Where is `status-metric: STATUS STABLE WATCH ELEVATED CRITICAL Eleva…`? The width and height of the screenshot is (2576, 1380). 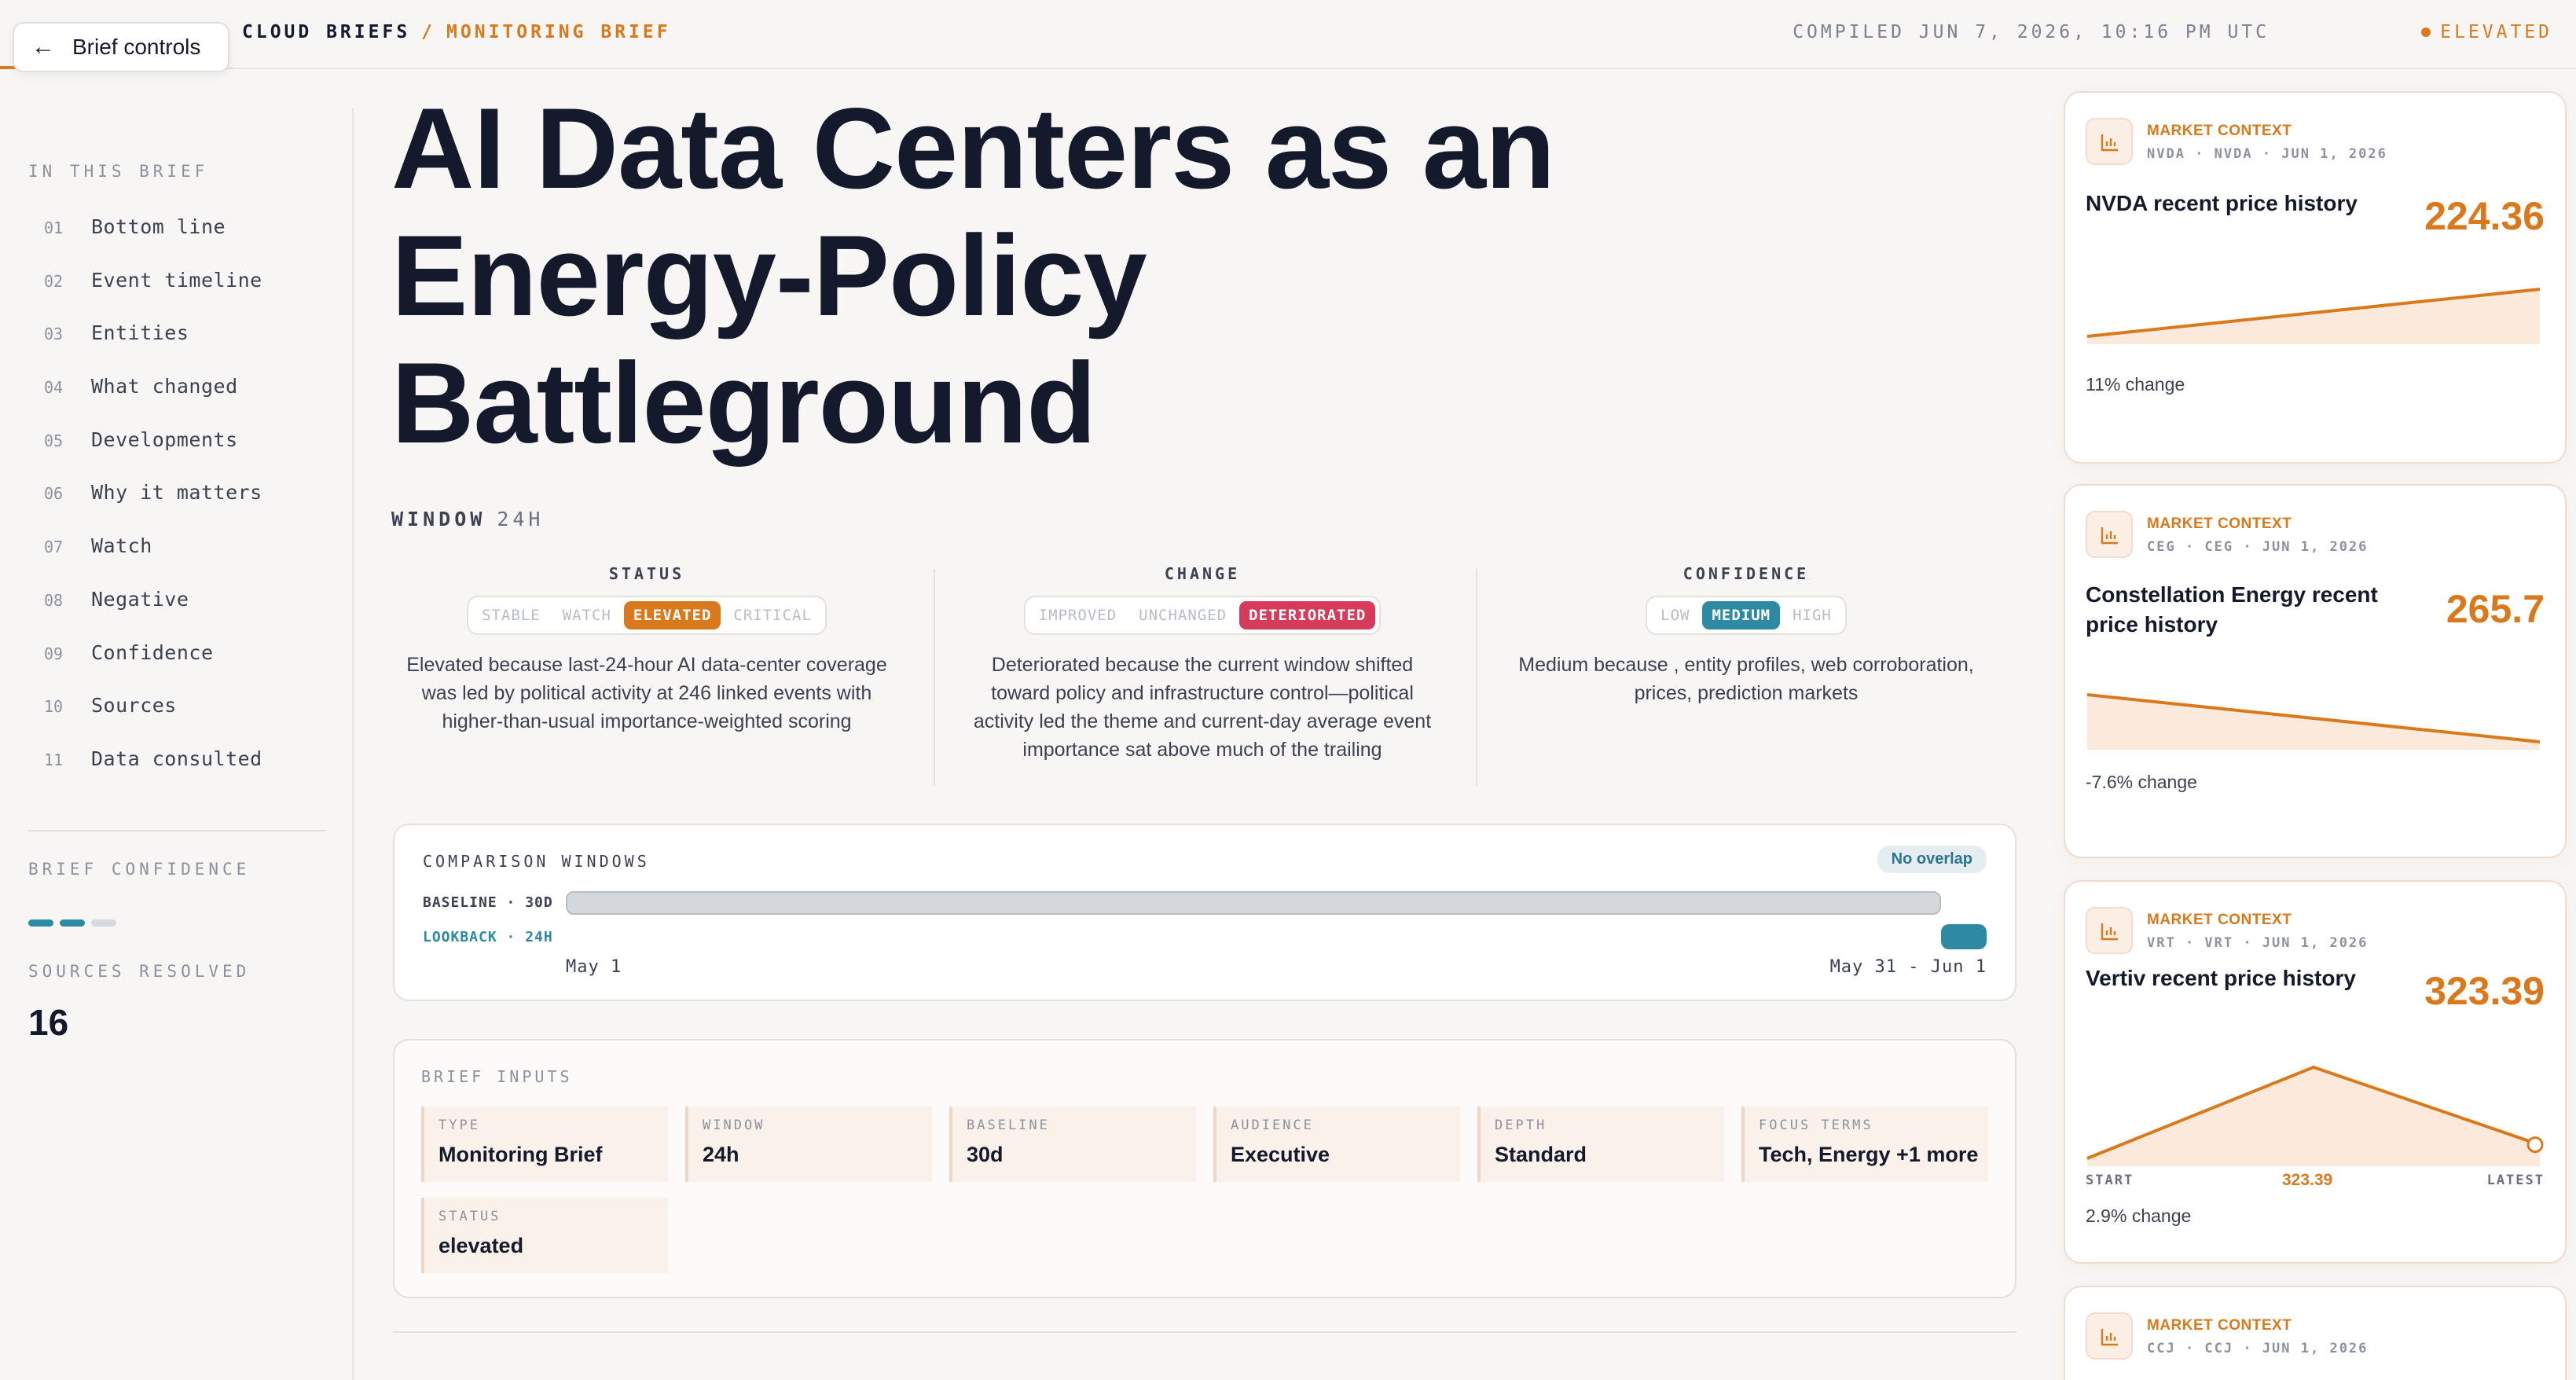 status-metric: STATUS STABLE WATCH ELEVATED CRITICAL Eleva… is located at coordinates (646, 676).